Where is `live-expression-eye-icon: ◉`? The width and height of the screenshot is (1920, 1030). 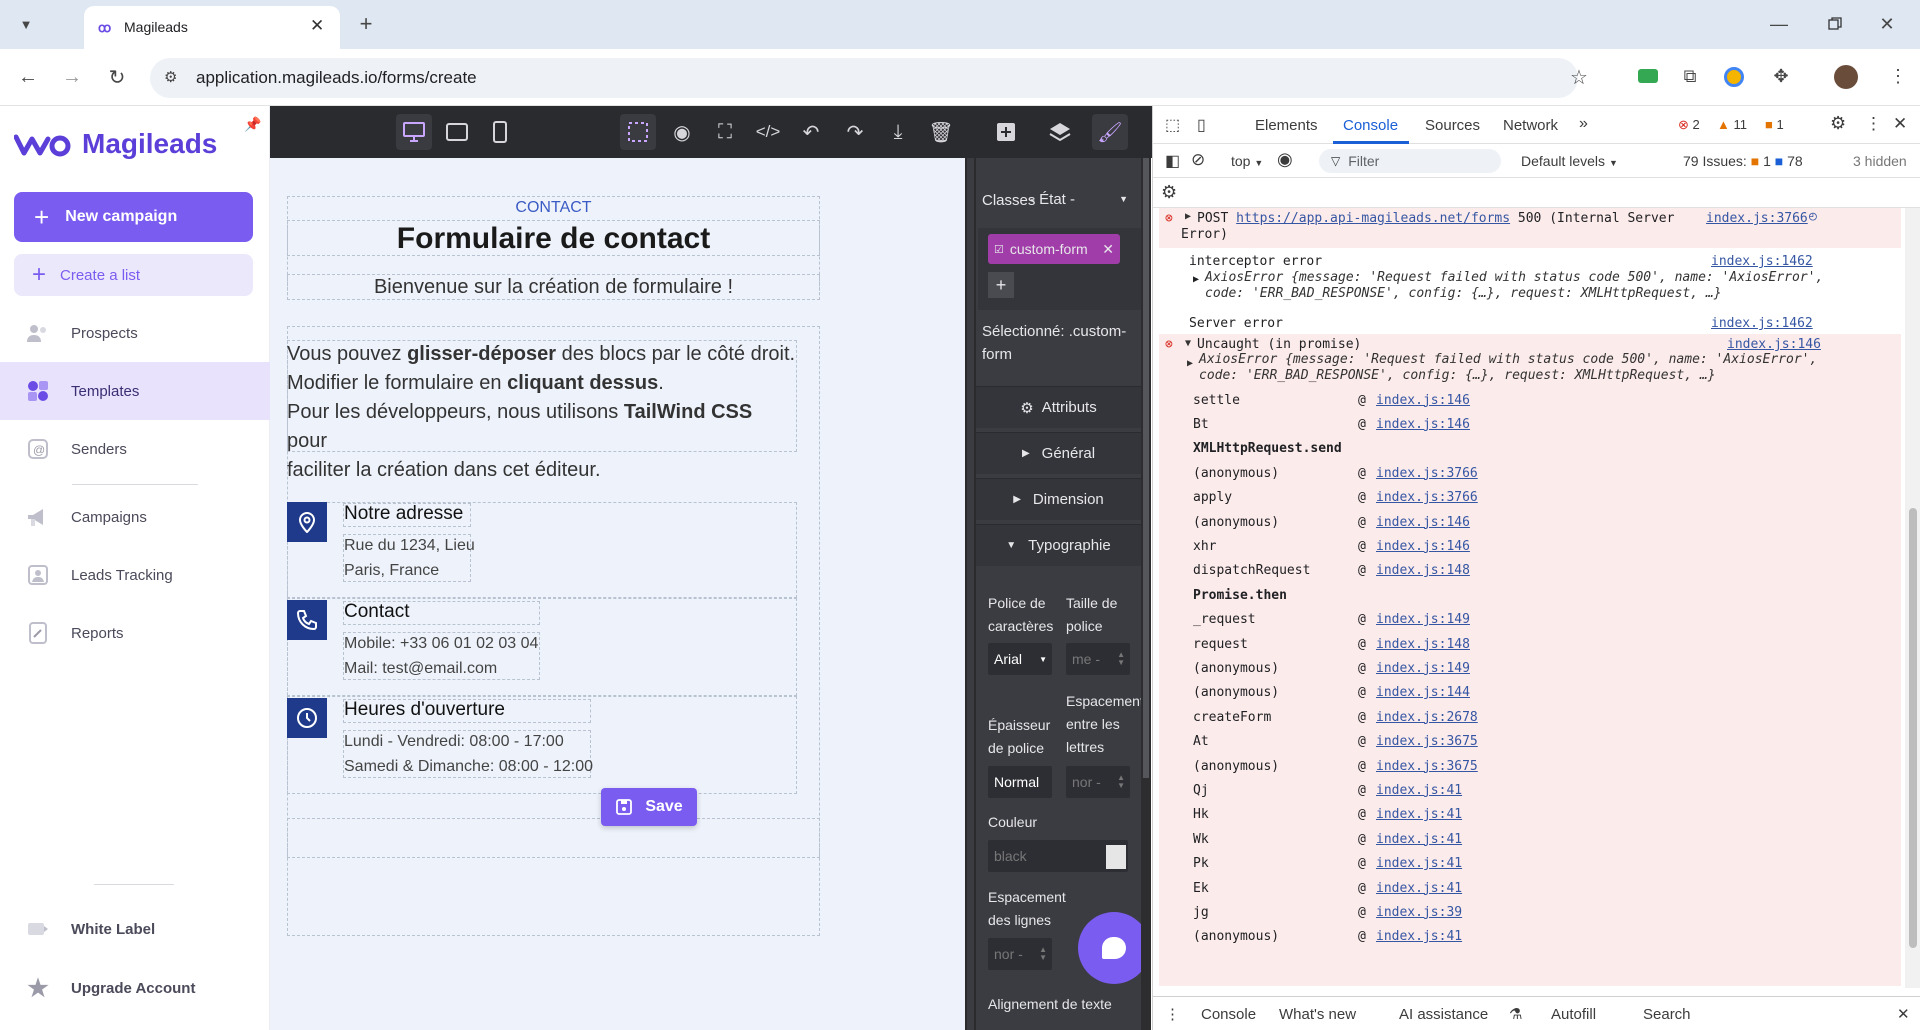
live-expression-eye-icon: ◉ is located at coordinates (1285, 159).